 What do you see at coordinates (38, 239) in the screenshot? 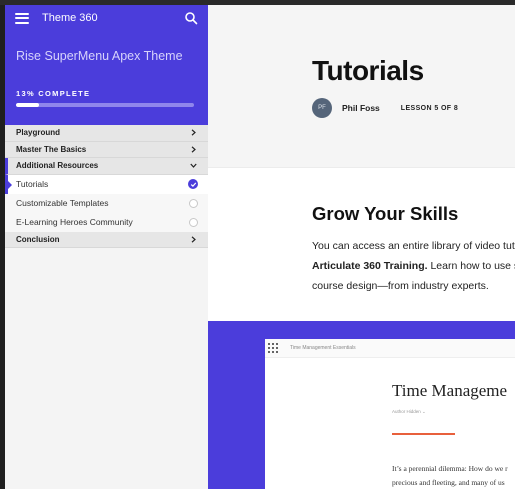
I see `section-label: Conclusion` at bounding box center [38, 239].